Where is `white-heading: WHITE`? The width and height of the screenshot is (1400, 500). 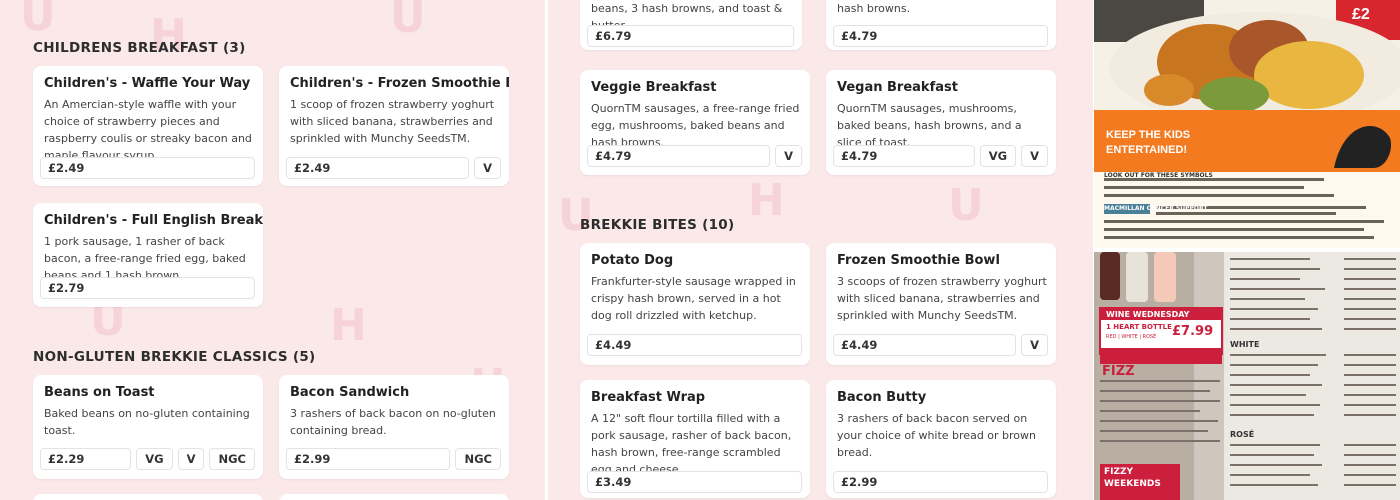
white-heading: WHITE is located at coordinates (1245, 344).